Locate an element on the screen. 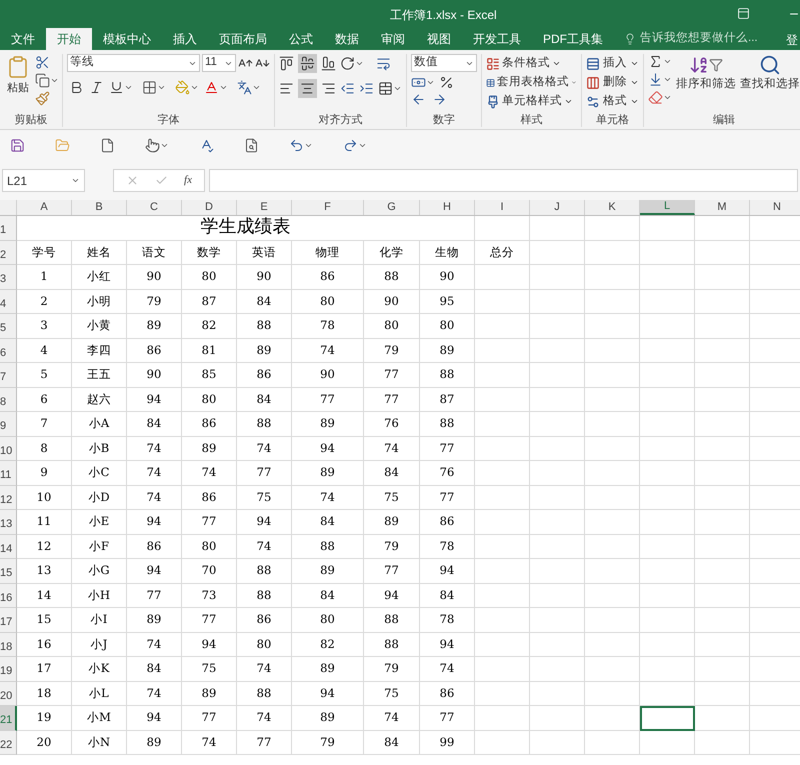 The width and height of the screenshot is (800, 765). borders-icon is located at coordinates (149, 87).